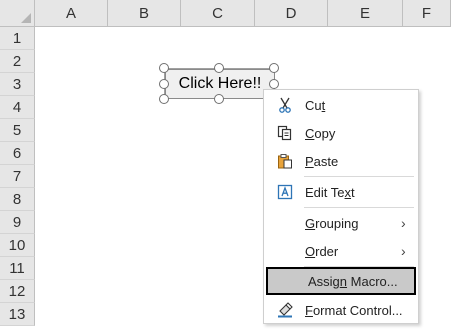  Describe the element at coordinates (285, 105) in the screenshot. I see `scissors-icon` at that location.